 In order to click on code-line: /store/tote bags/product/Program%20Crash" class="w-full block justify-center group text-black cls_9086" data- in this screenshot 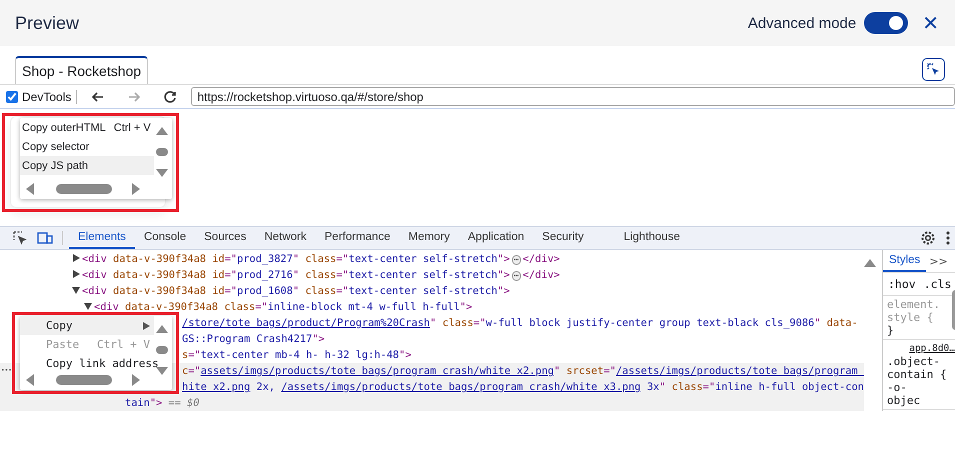, I will do `click(520, 323)`.